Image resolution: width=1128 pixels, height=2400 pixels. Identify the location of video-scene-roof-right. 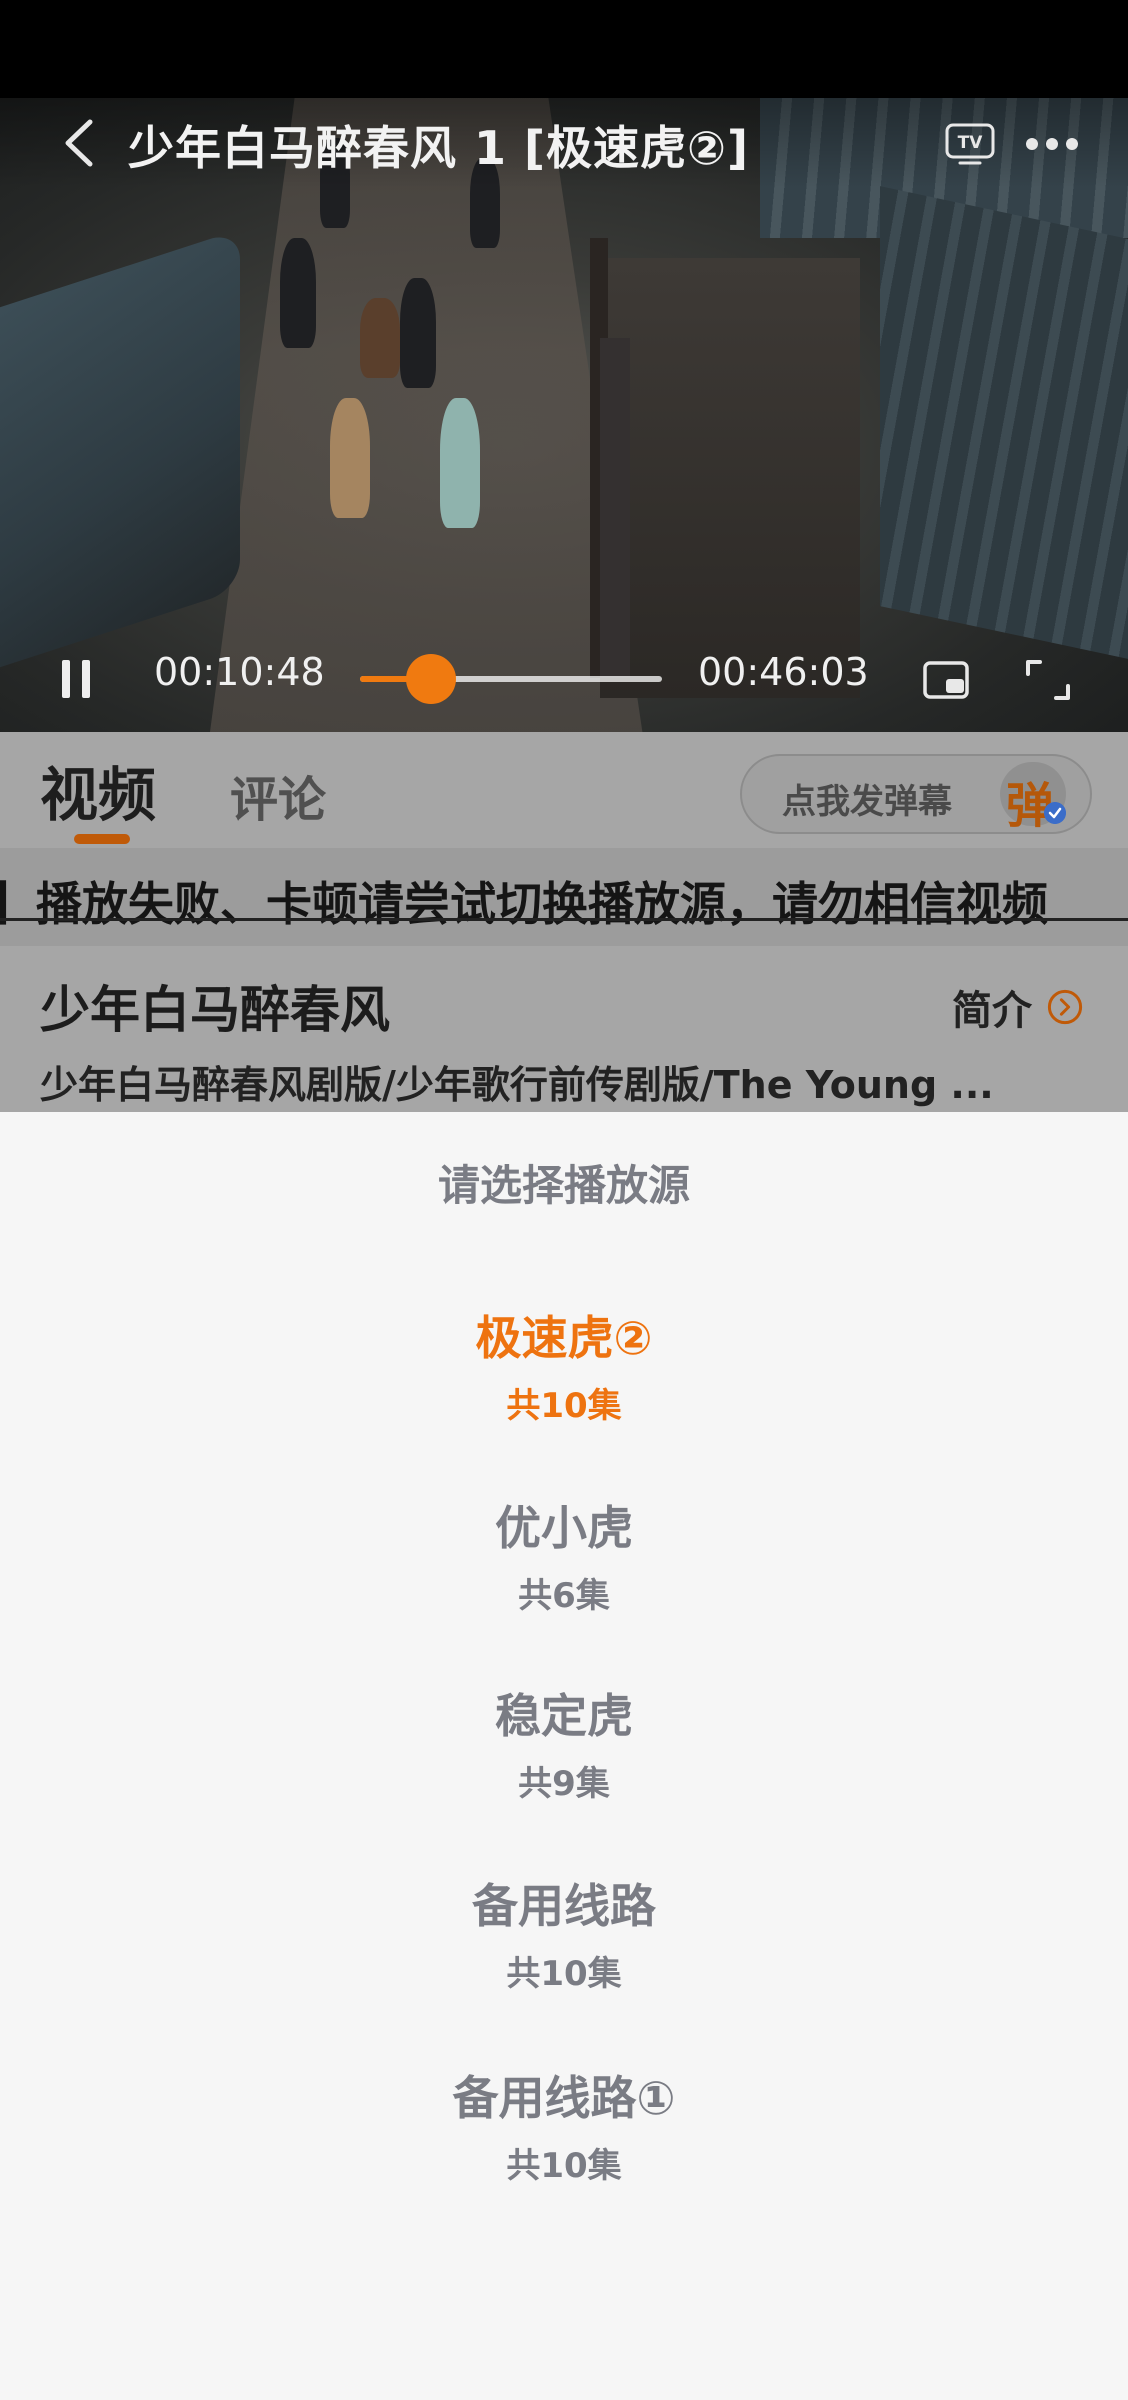
(1004, 428).